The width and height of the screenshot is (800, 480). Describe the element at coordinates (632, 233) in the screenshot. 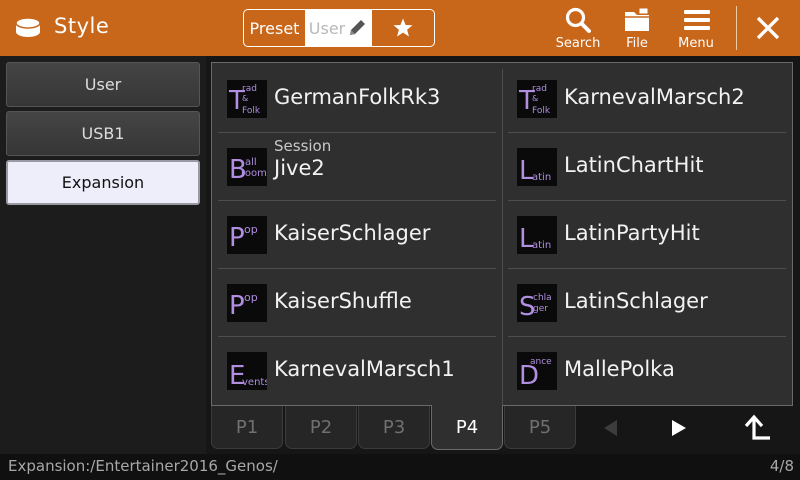

I see `style-name: LatinPartyHit` at that location.